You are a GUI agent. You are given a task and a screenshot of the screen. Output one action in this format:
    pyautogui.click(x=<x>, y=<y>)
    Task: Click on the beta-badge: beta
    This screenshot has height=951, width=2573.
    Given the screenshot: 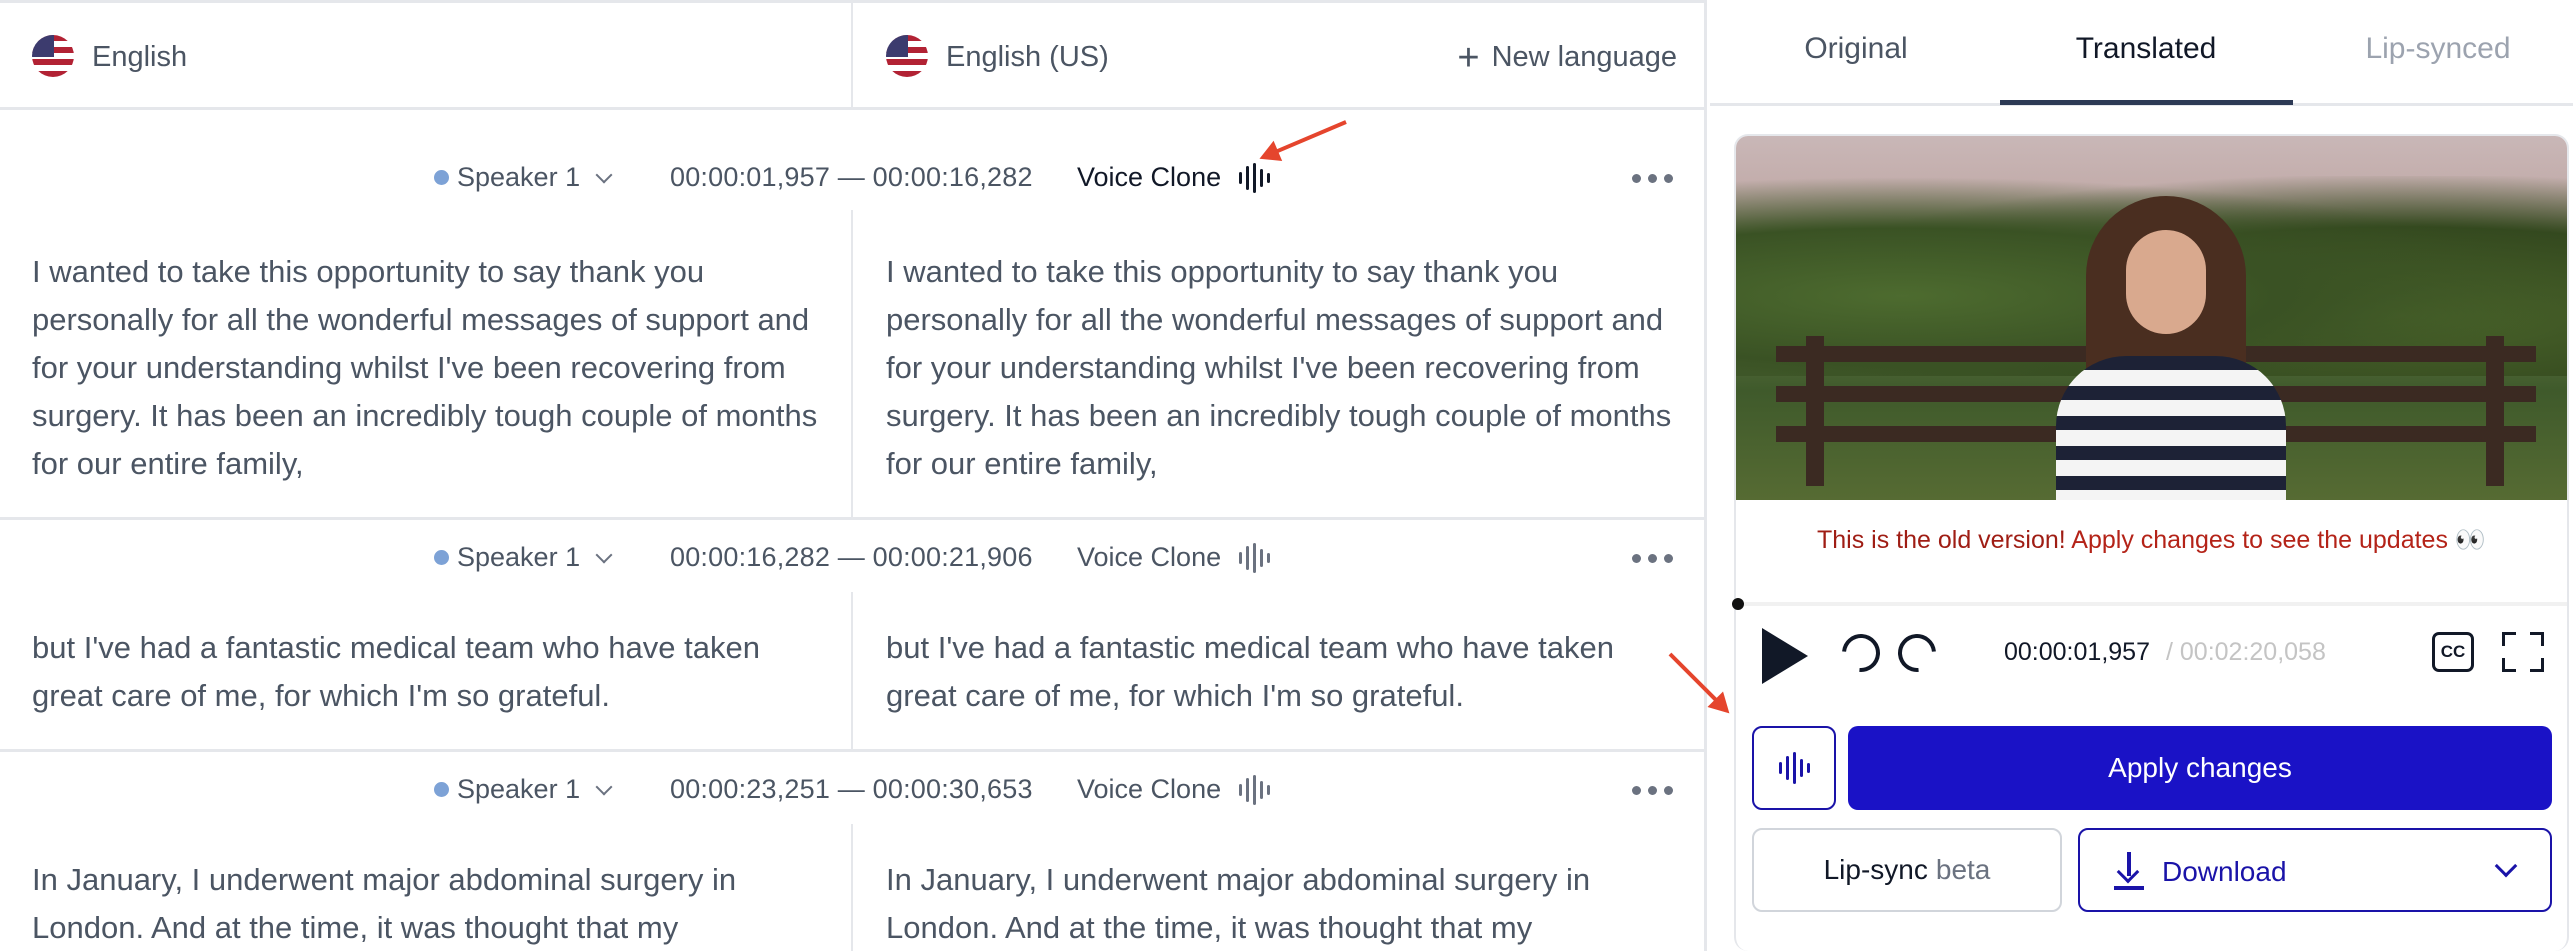 What is the action you would take?
    pyautogui.click(x=1963, y=869)
    